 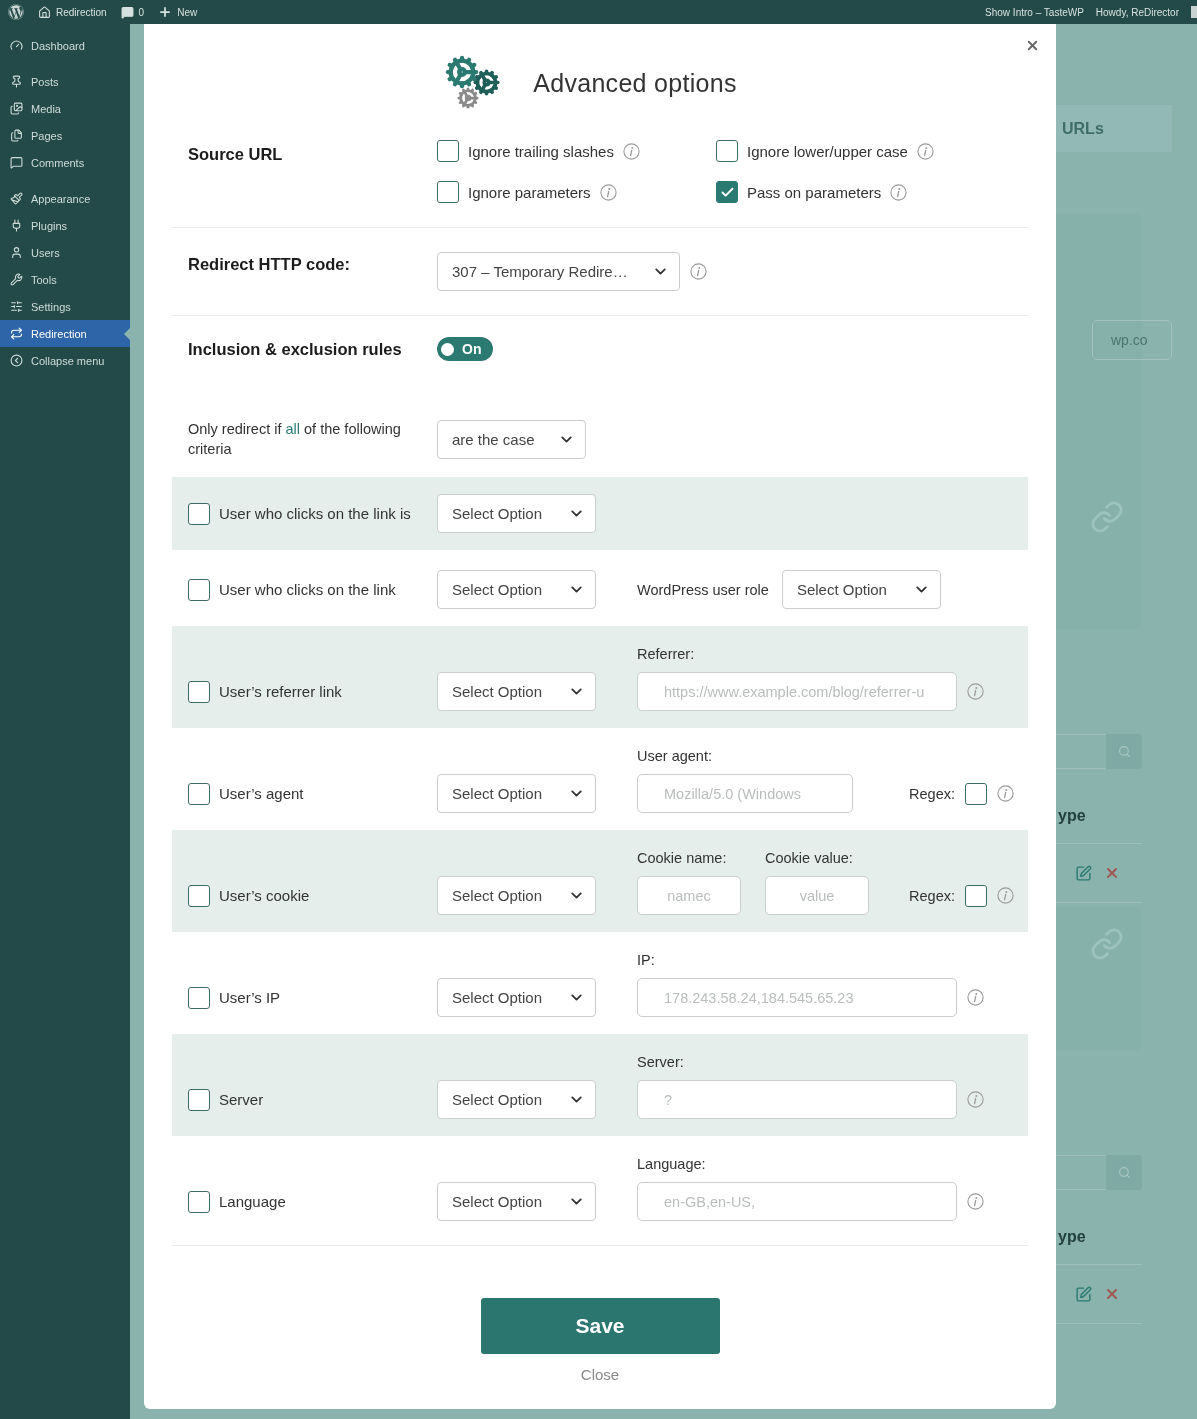 I want to click on close-icon, so click(x=1032, y=45).